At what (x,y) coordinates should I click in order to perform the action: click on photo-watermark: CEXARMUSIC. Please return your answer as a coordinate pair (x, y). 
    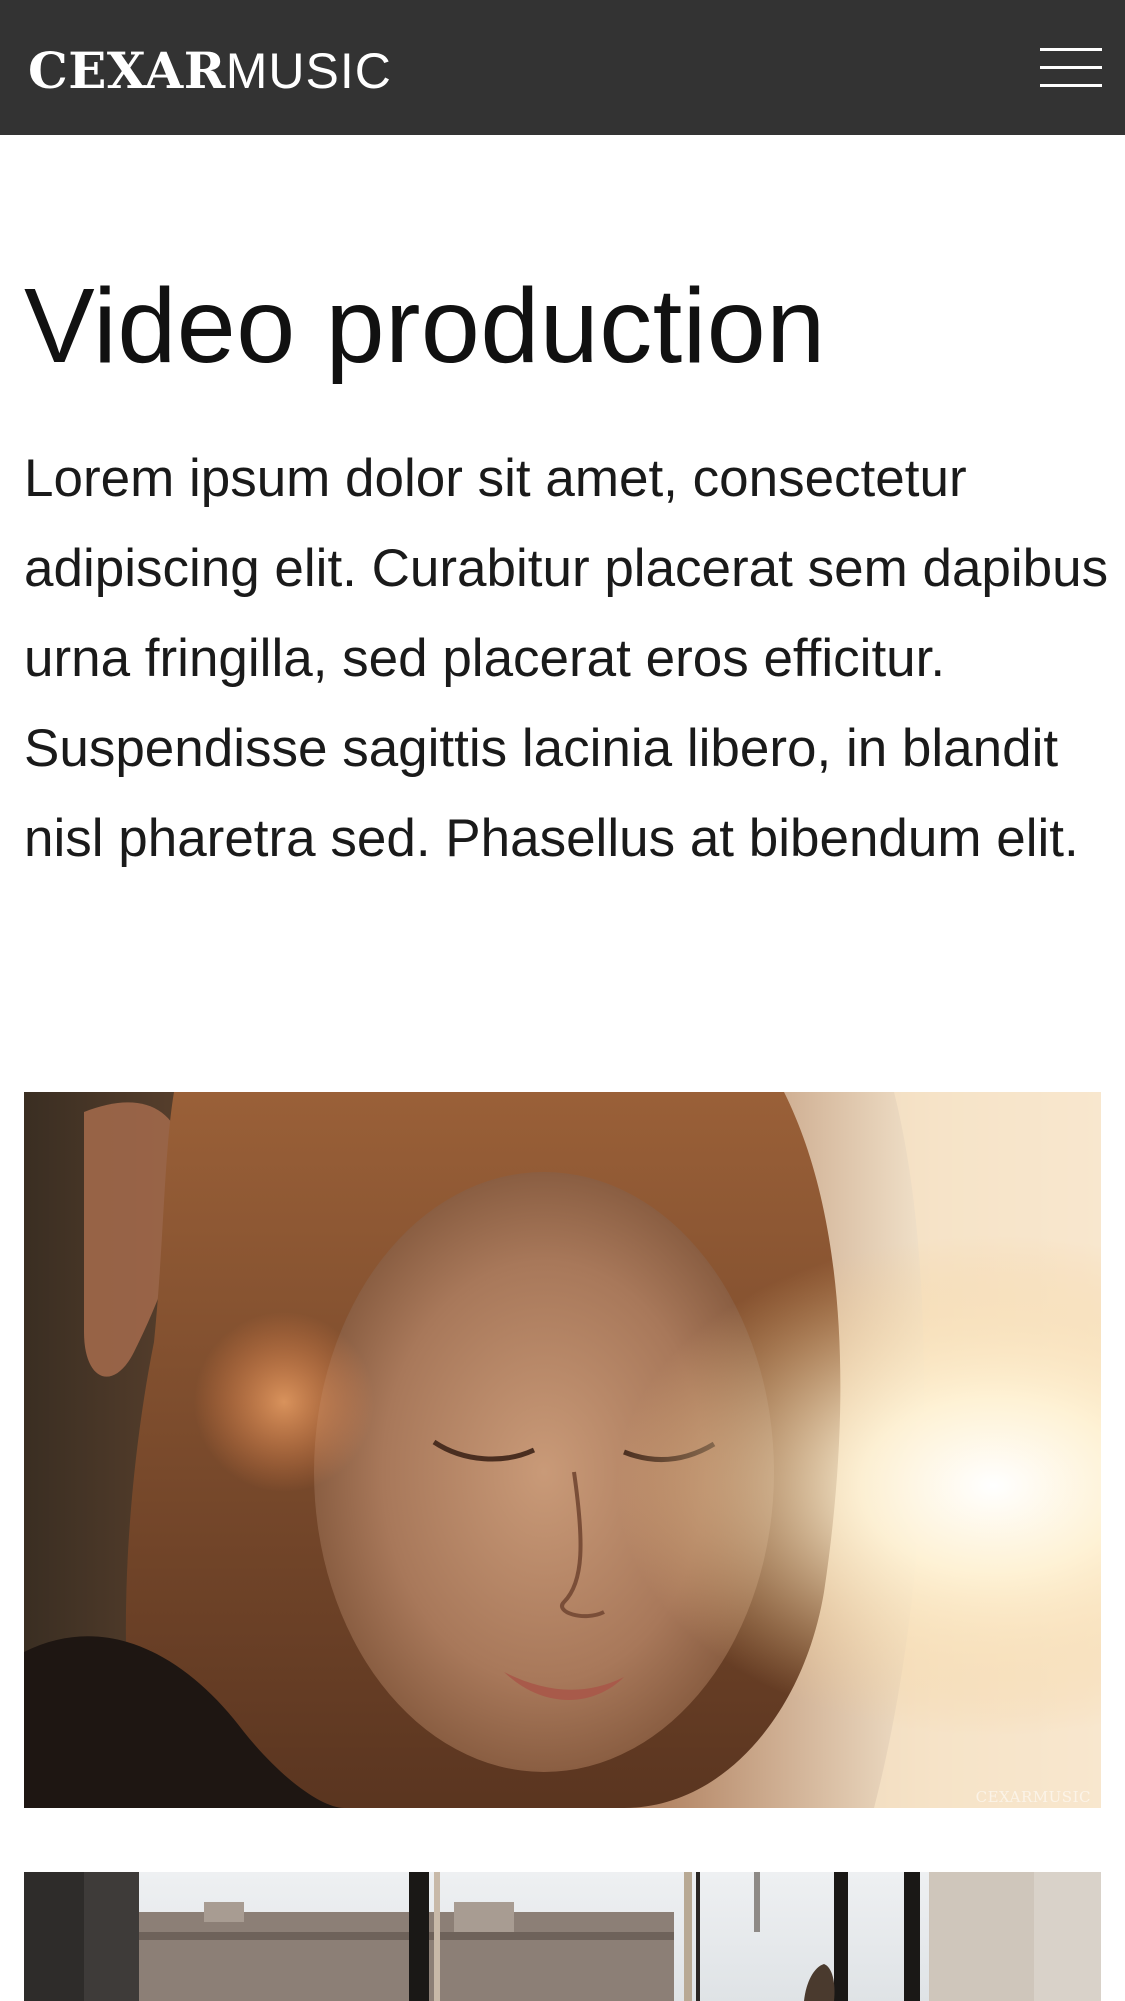
    Looking at the image, I should click on (1033, 1797).